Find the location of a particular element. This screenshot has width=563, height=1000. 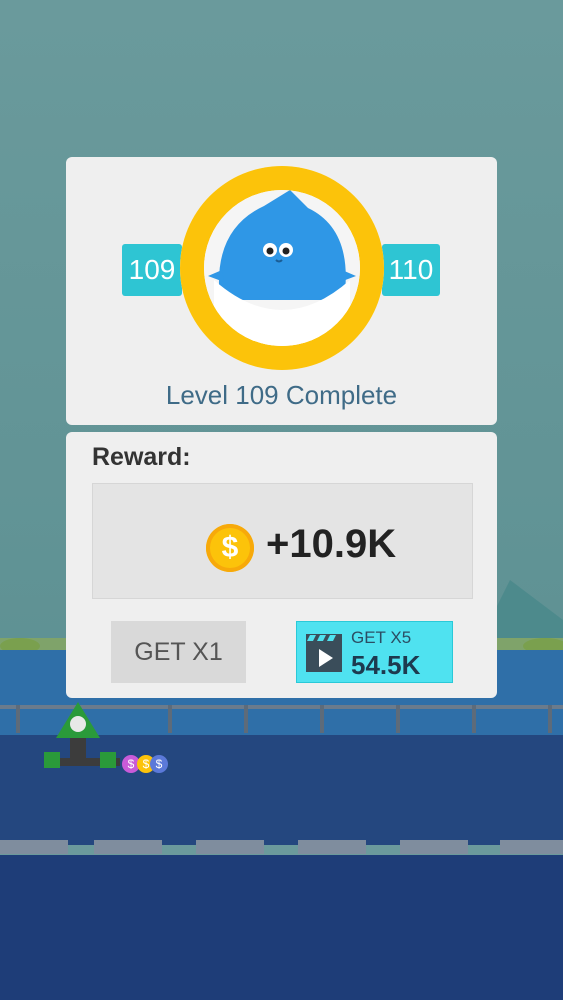

shark-icon is located at coordinates (282, 268).